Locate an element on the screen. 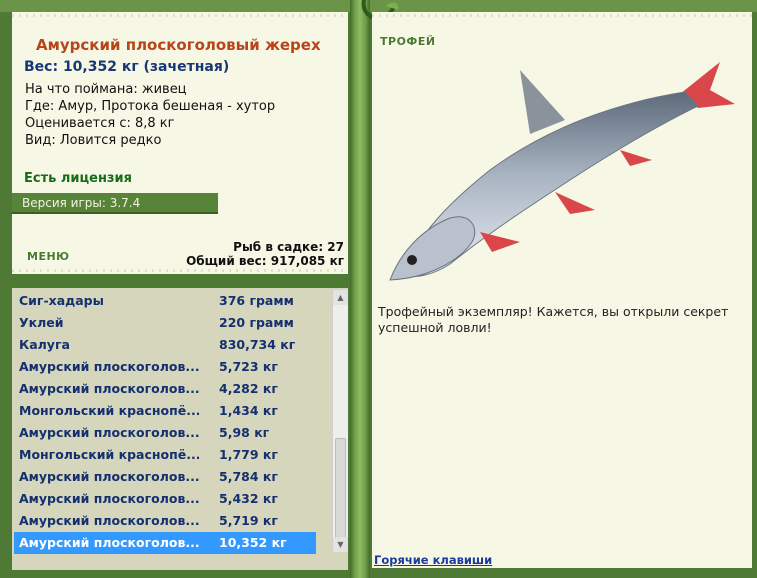 This screenshot has width=757, height=578. list-item: Амурский плоскоголов... 5,432 кг is located at coordinates (165, 499).